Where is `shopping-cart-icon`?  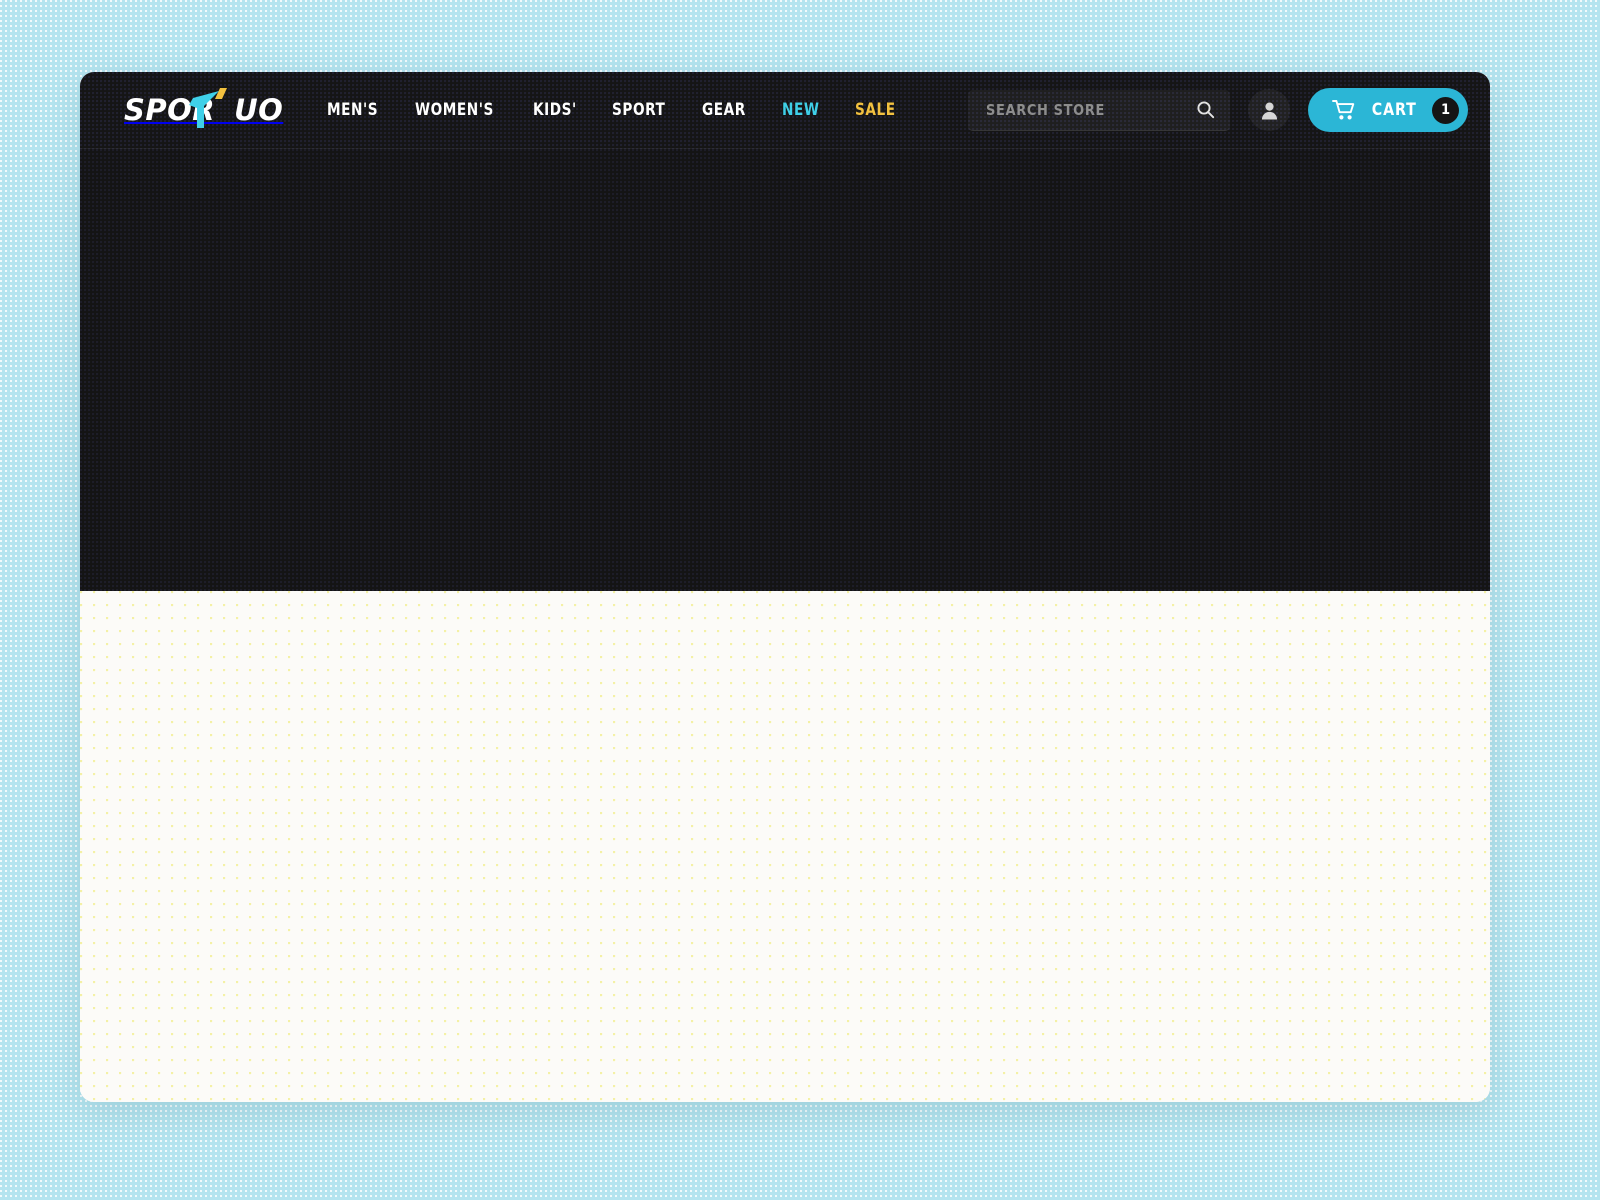 shopping-cart-icon is located at coordinates (1343, 110).